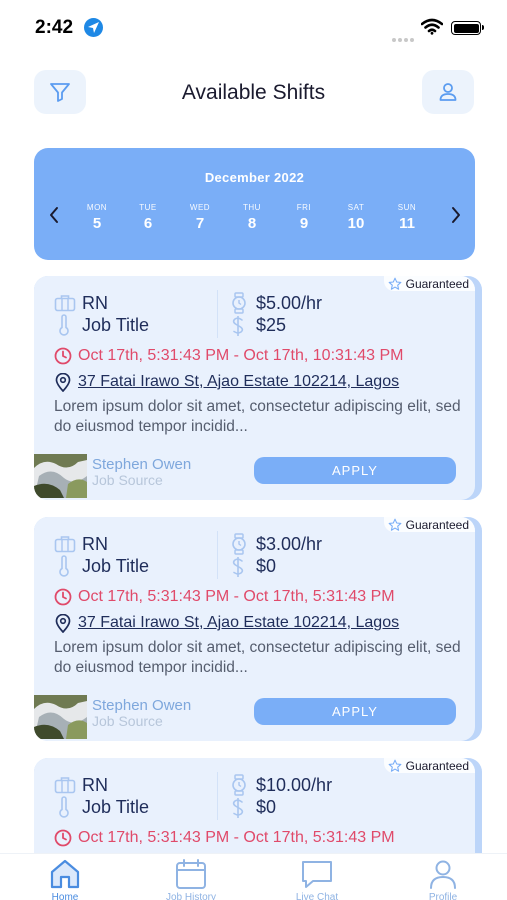 The width and height of the screenshot is (507, 900). I want to click on day-name: SUN, so click(407, 207).